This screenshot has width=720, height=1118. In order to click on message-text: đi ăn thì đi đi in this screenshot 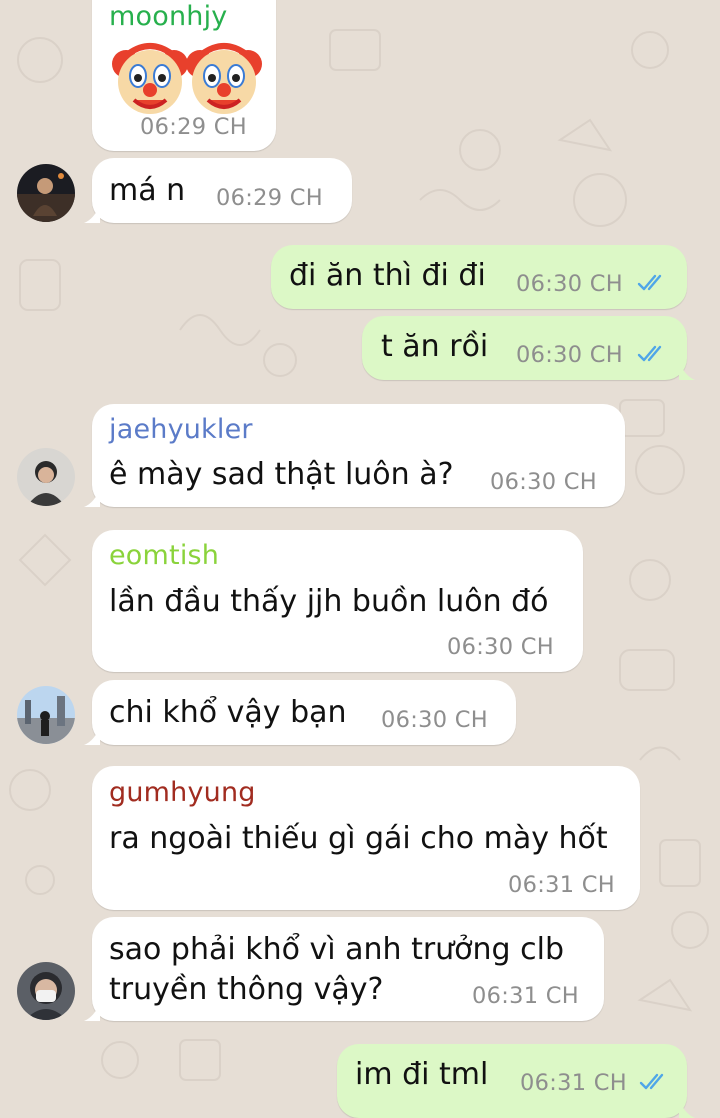, I will do `click(387, 275)`.